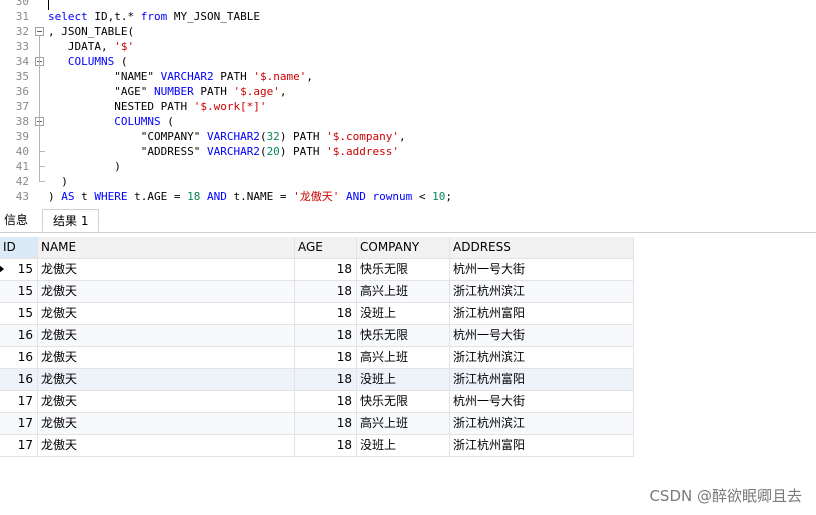  What do you see at coordinates (84, 166) in the screenshot?
I see `code-text: )` at bounding box center [84, 166].